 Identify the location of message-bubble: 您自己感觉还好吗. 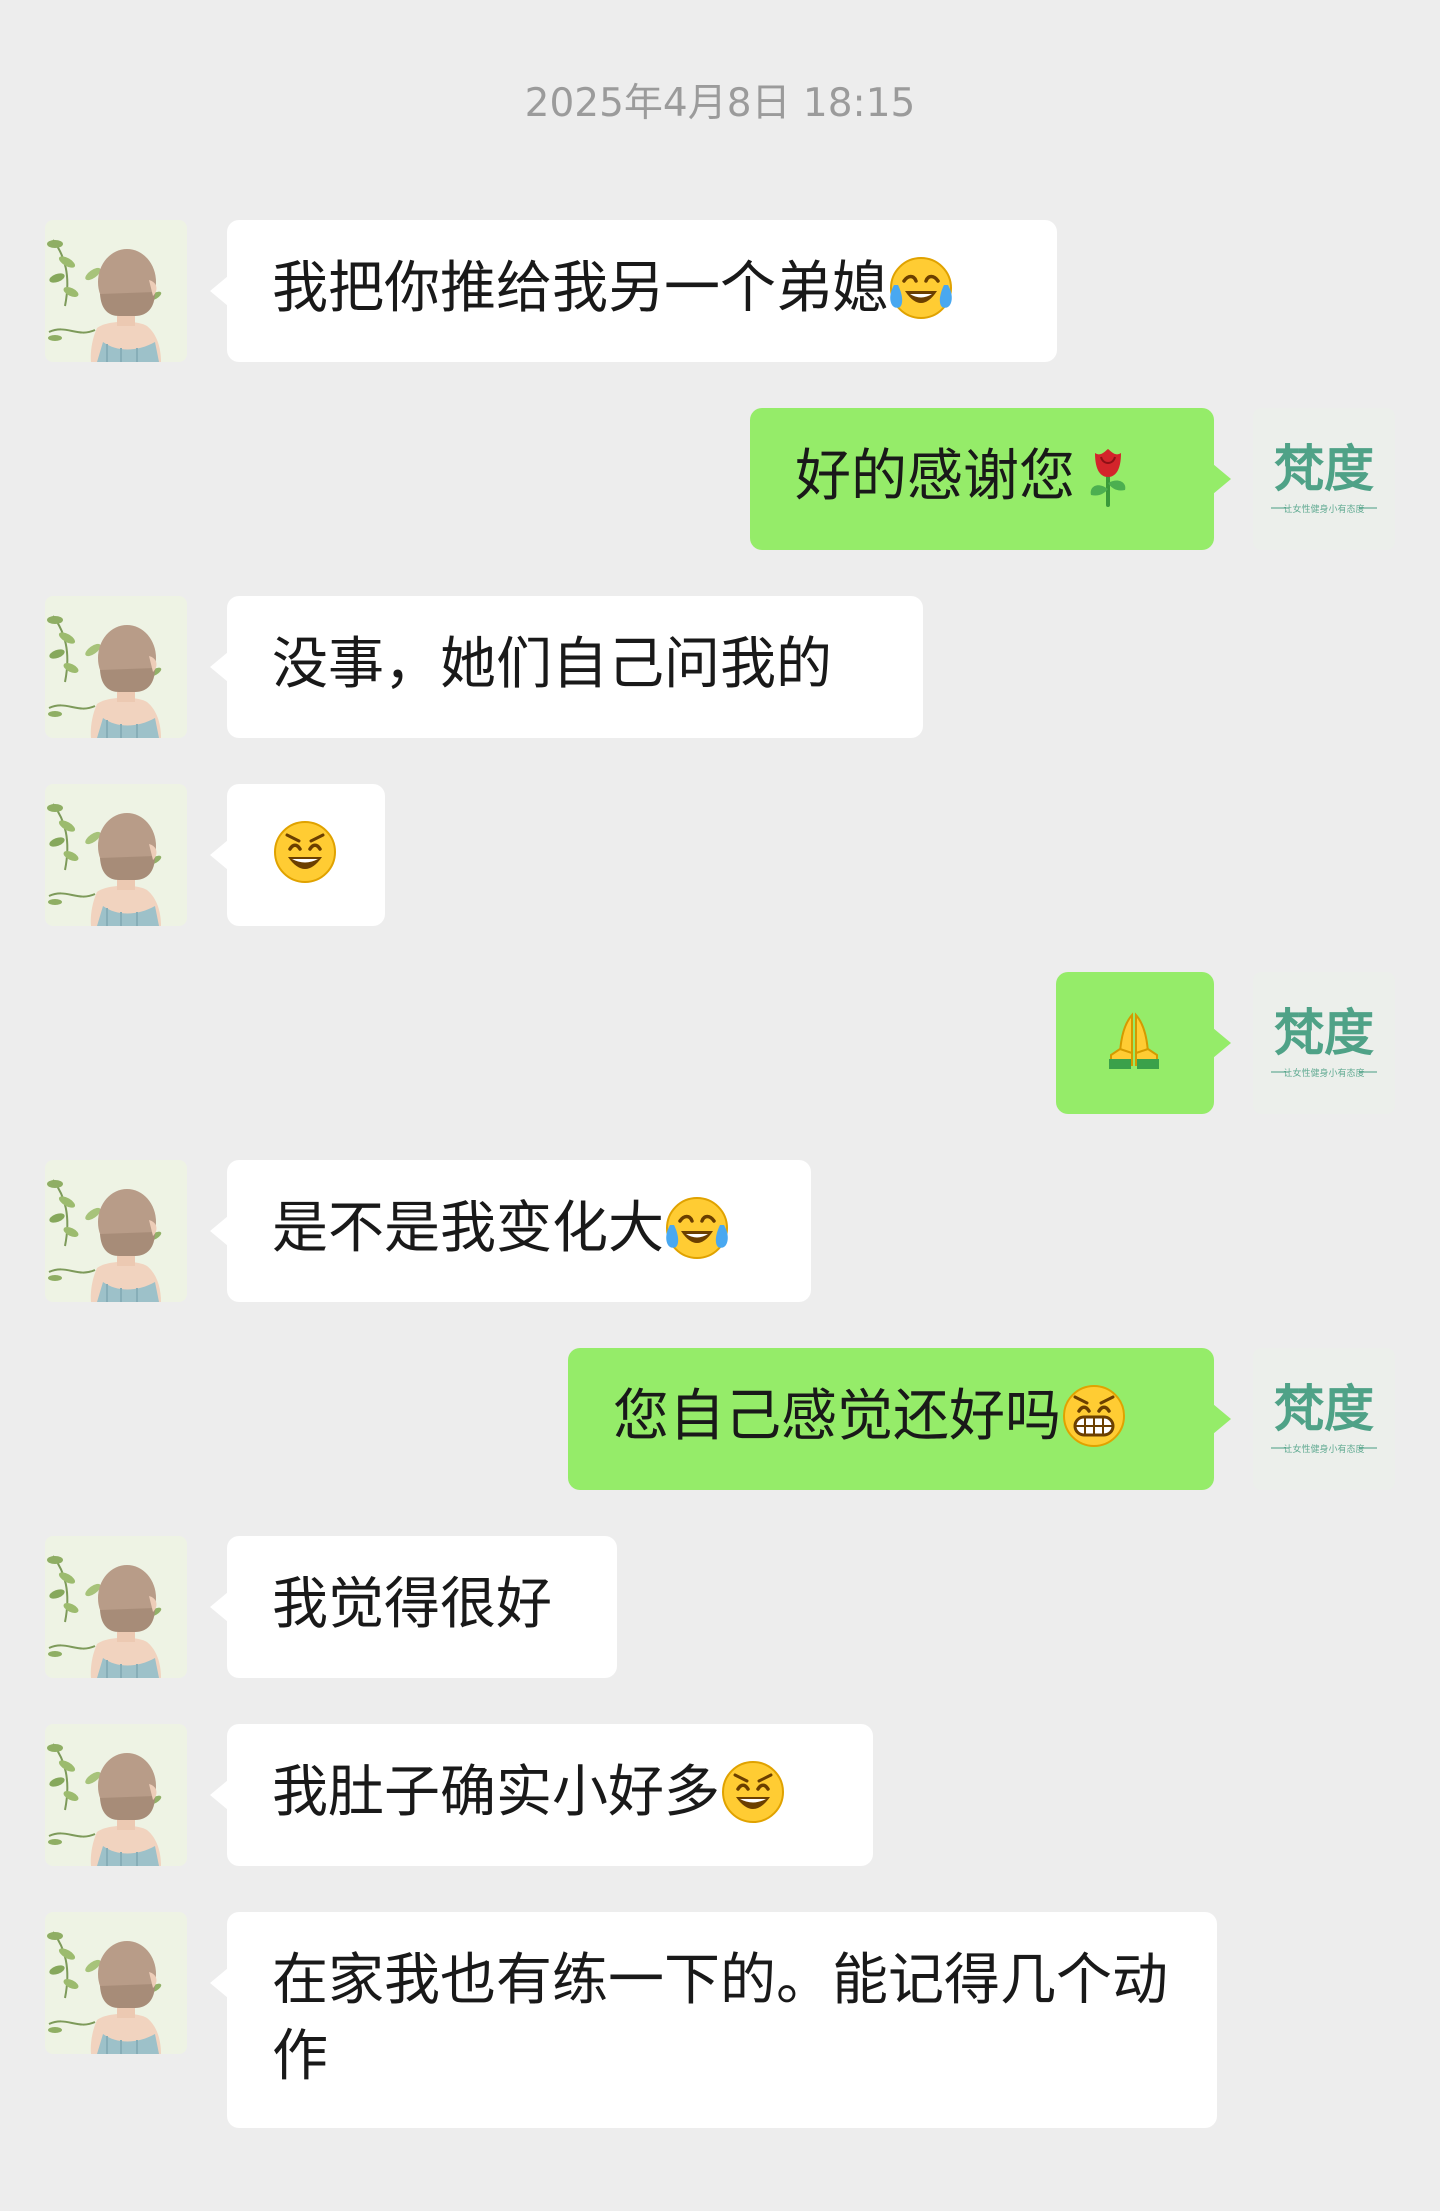
(899, 1419).